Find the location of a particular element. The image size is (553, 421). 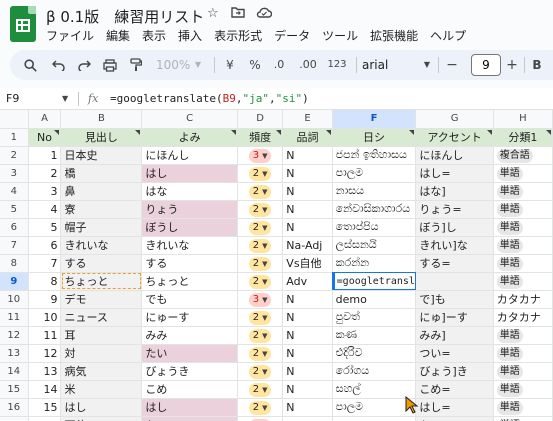

yomi-cell: かい is located at coordinates (189, 418).